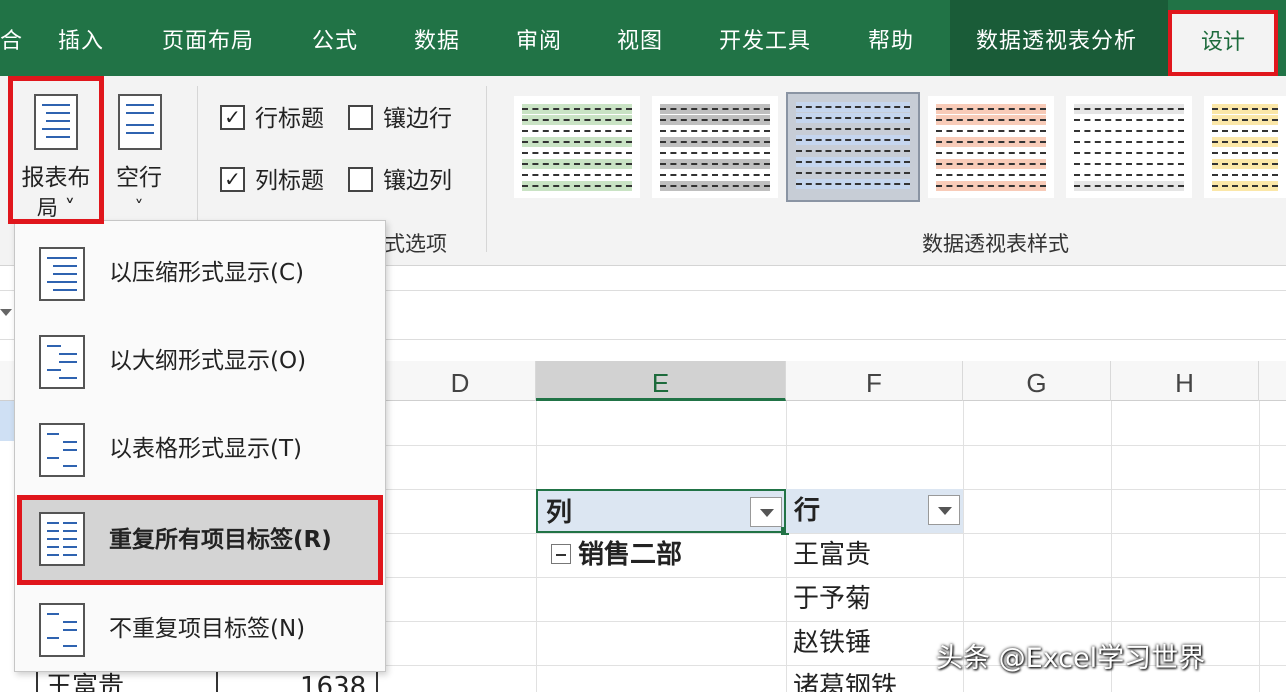 This screenshot has width=1286, height=692. I want to click on no-repeat-labels-icon, so click(62, 630).